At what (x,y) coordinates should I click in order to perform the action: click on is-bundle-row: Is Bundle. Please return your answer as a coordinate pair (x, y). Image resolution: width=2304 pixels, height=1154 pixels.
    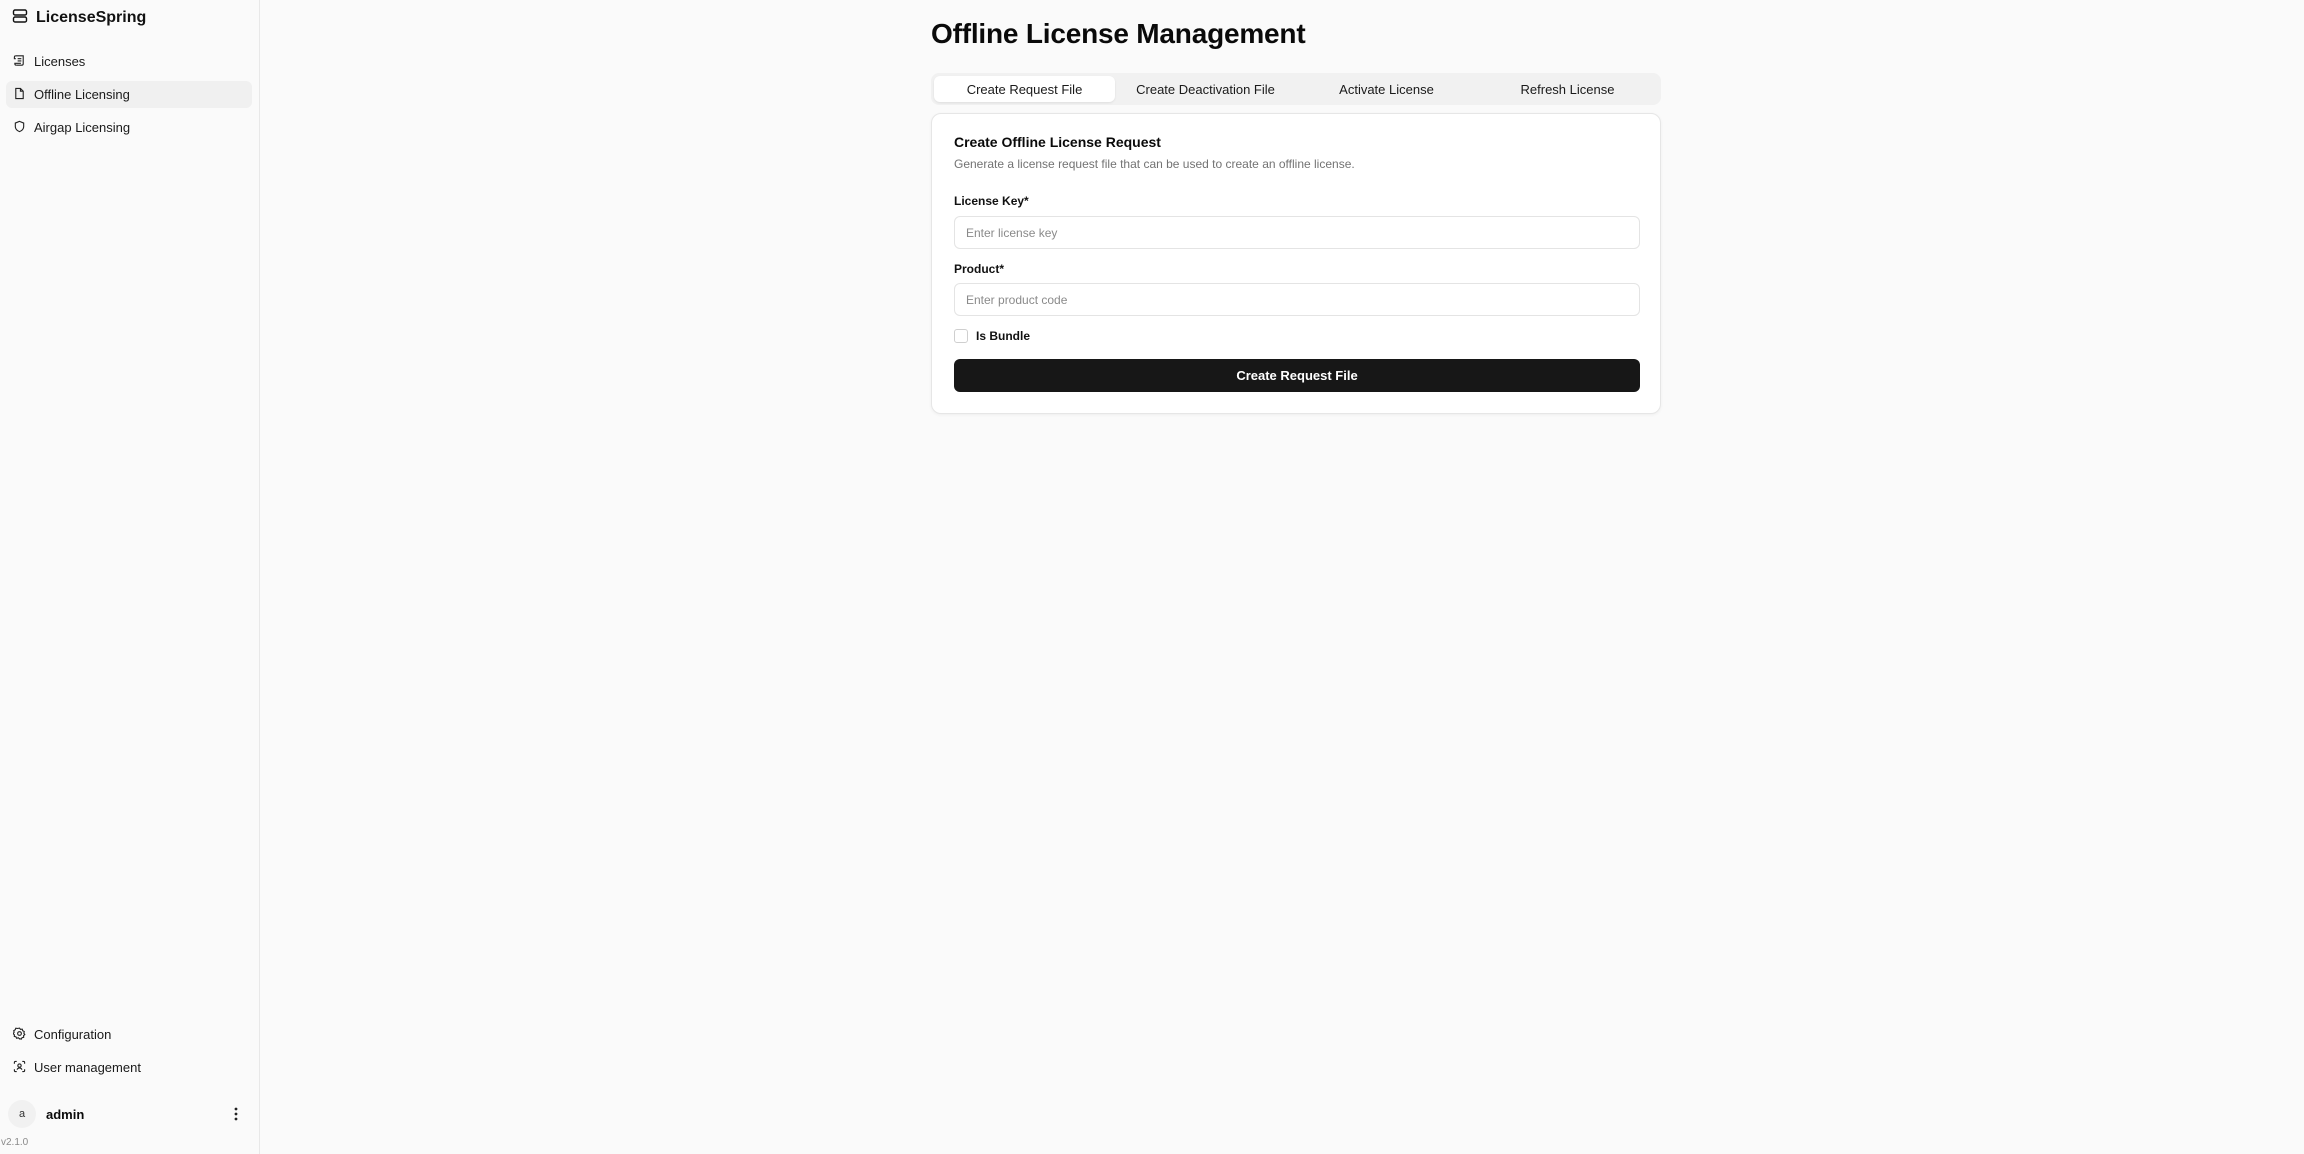
    Looking at the image, I should click on (992, 336).